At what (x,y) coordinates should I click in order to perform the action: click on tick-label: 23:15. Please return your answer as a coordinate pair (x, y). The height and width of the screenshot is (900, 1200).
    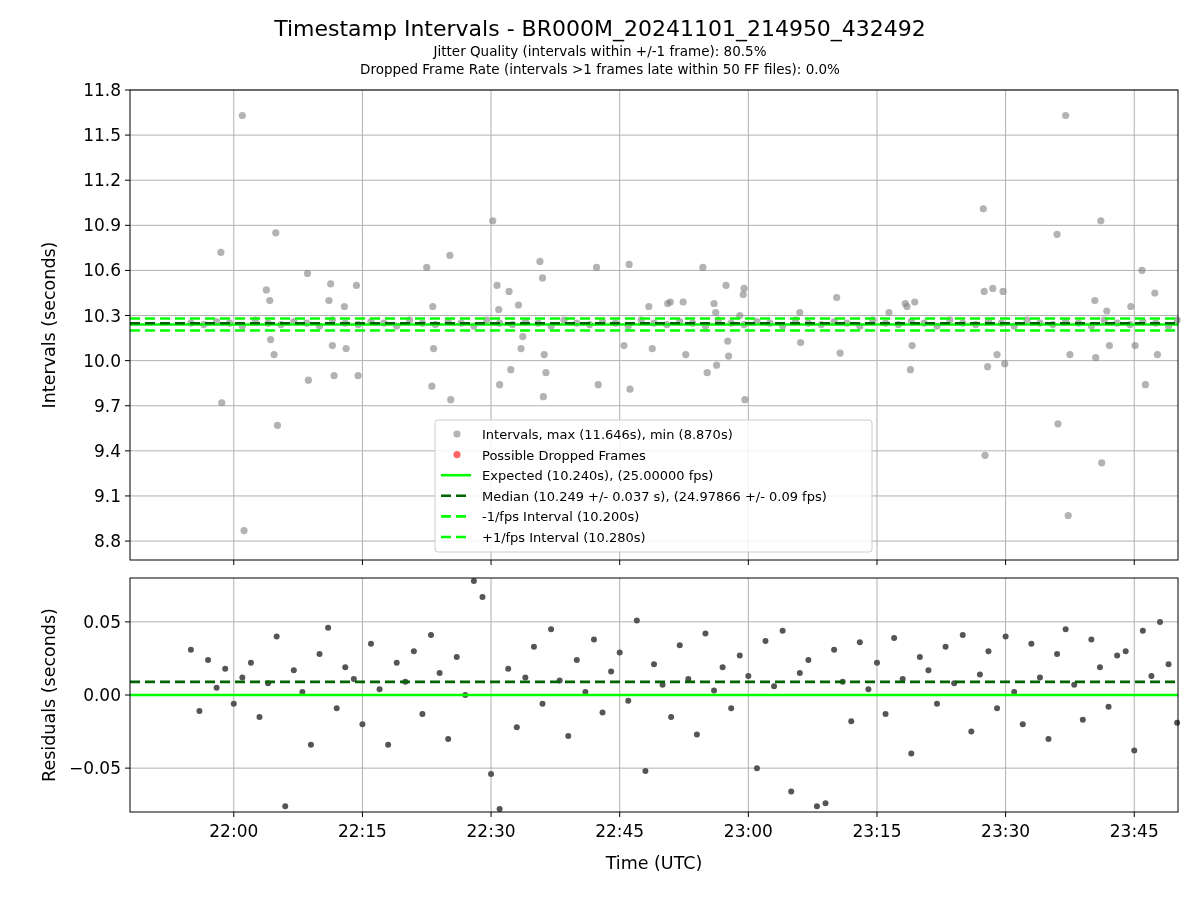
    Looking at the image, I should click on (877, 831).